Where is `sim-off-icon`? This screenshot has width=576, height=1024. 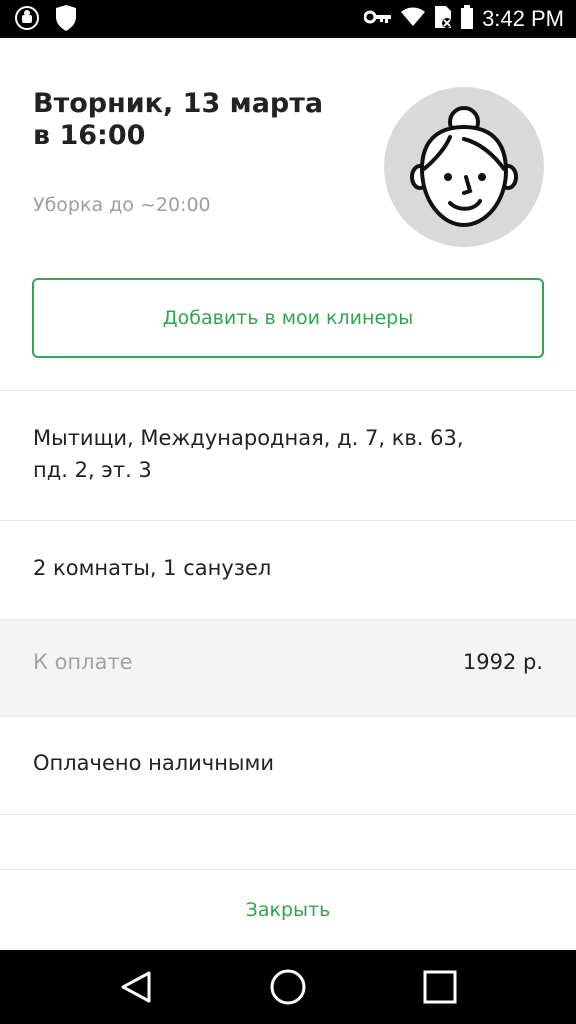 sim-off-icon is located at coordinates (443, 19).